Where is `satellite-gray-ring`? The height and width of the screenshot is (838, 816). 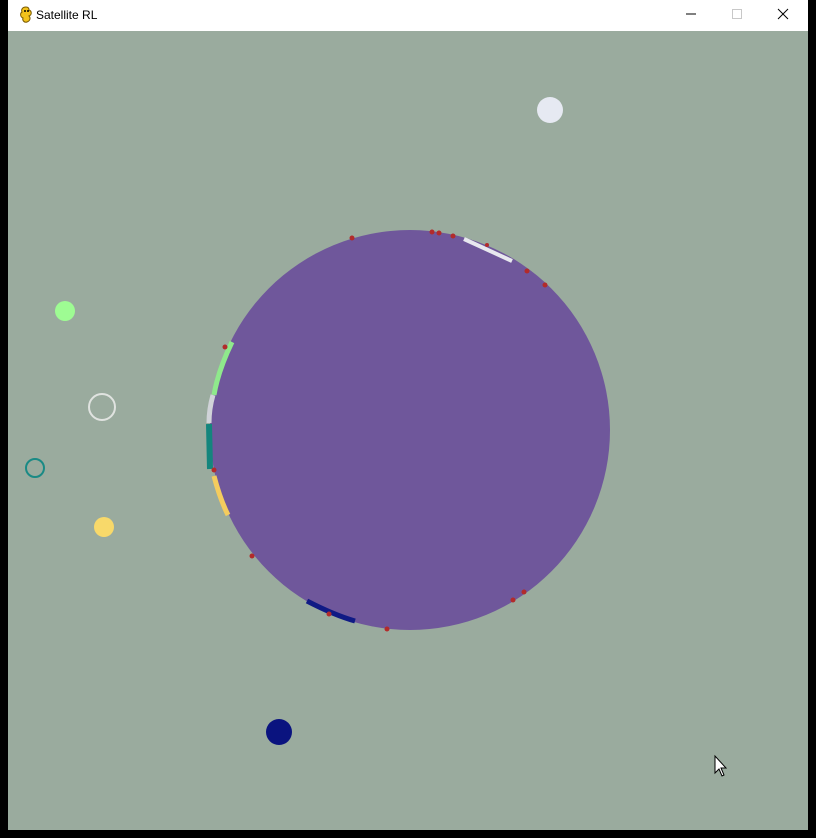 satellite-gray-ring is located at coordinates (102, 407).